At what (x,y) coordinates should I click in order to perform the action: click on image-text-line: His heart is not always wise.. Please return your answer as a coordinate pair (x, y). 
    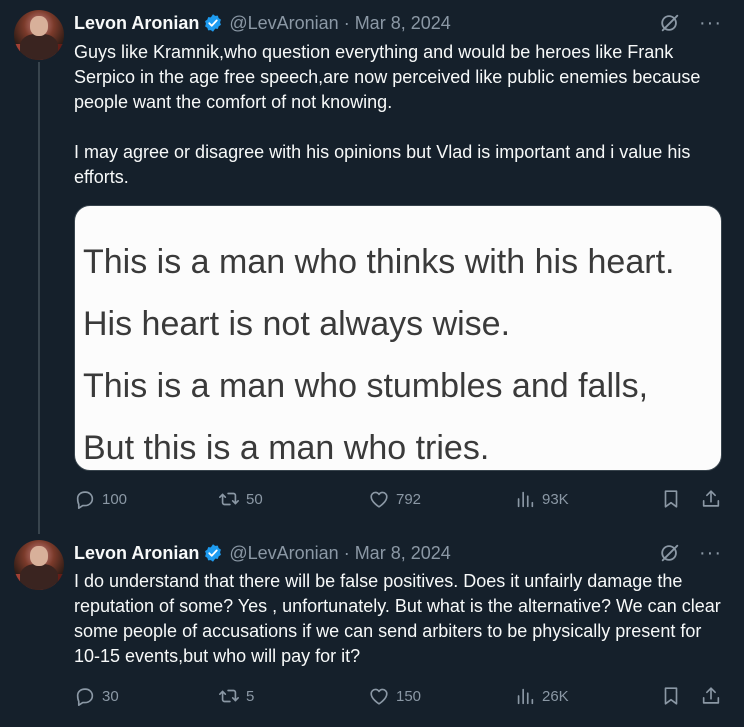
    Looking at the image, I should click on (297, 324).